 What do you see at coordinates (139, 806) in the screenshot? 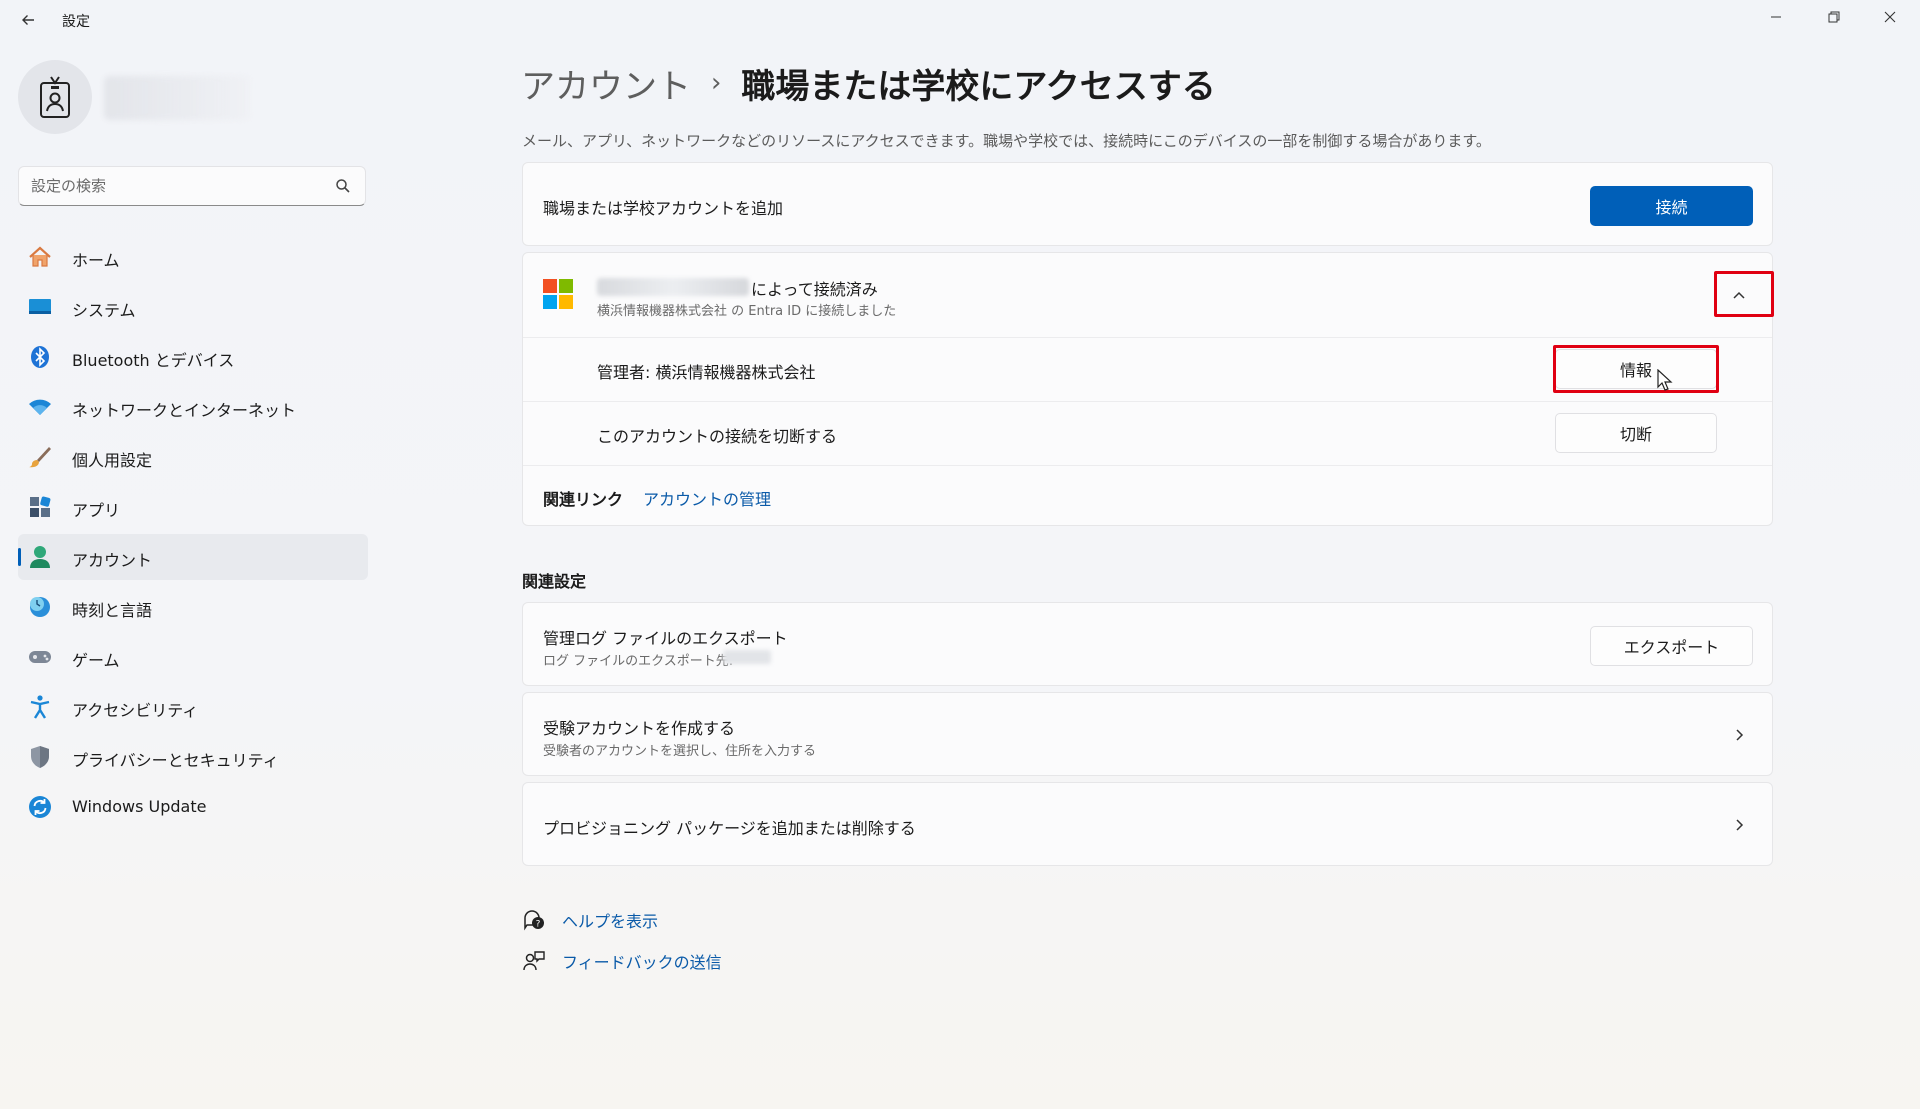
I see `sidebar-item-label: Windows Update` at bounding box center [139, 806].